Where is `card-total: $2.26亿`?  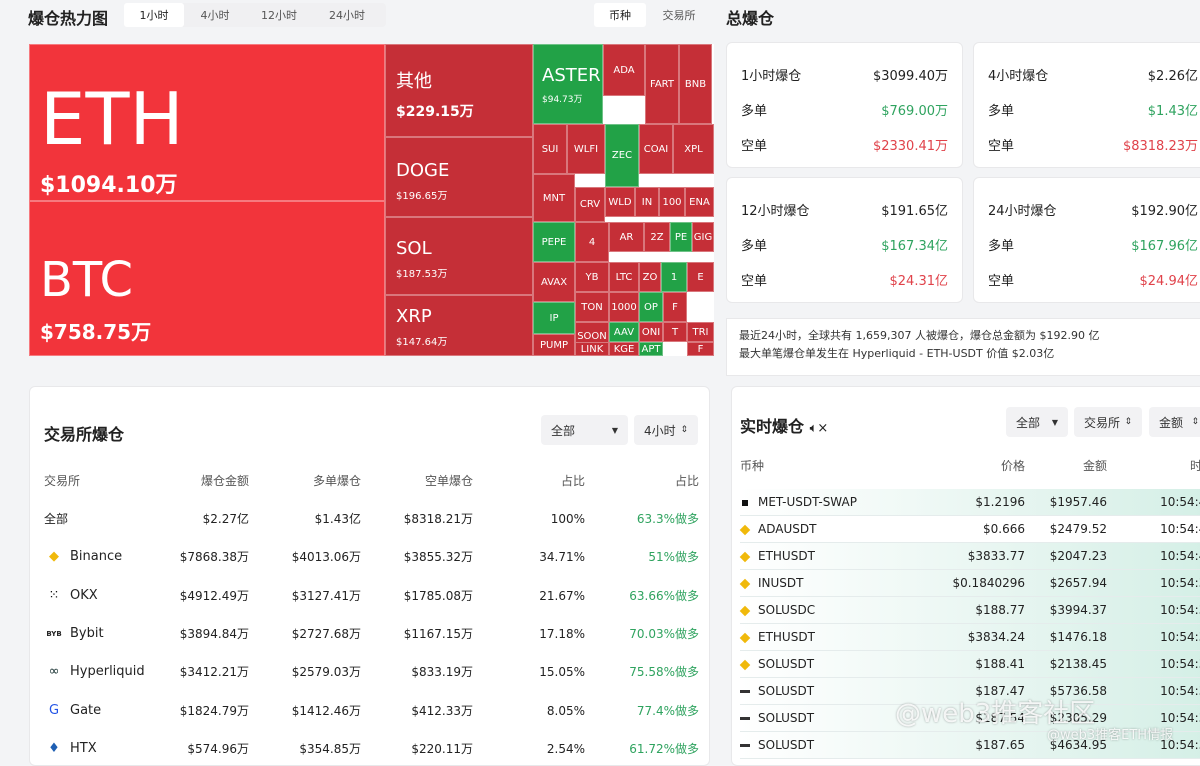
card-total: $2.26亿 is located at coordinates (1172, 76).